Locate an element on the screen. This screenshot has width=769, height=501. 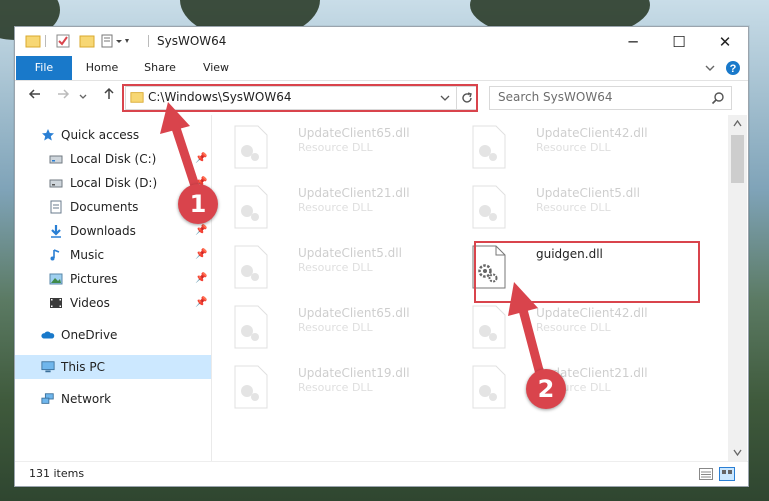
help-icon: ? is located at coordinates (733, 68).